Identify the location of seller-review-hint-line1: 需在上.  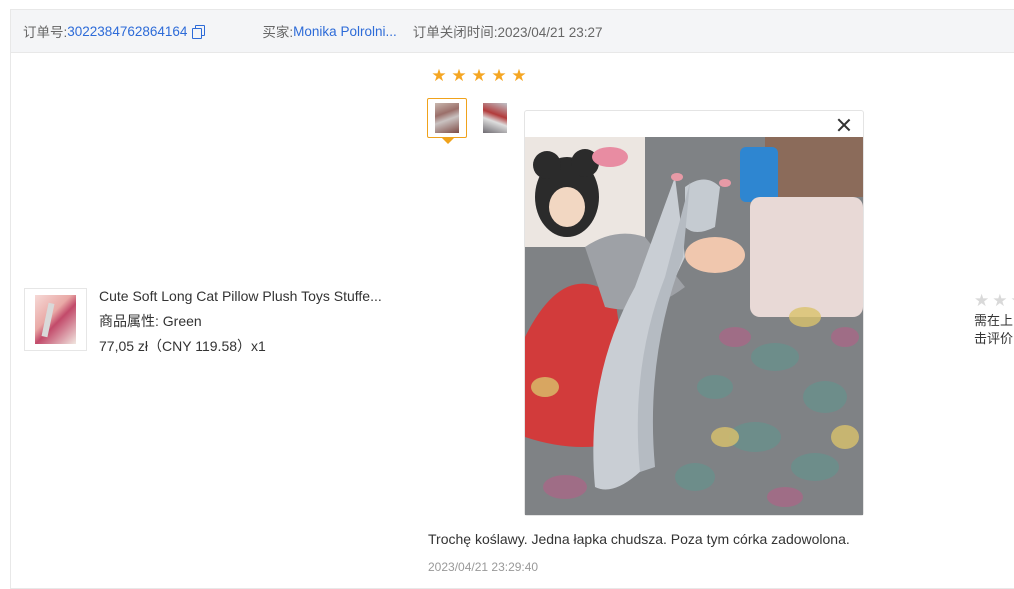
(994, 320).